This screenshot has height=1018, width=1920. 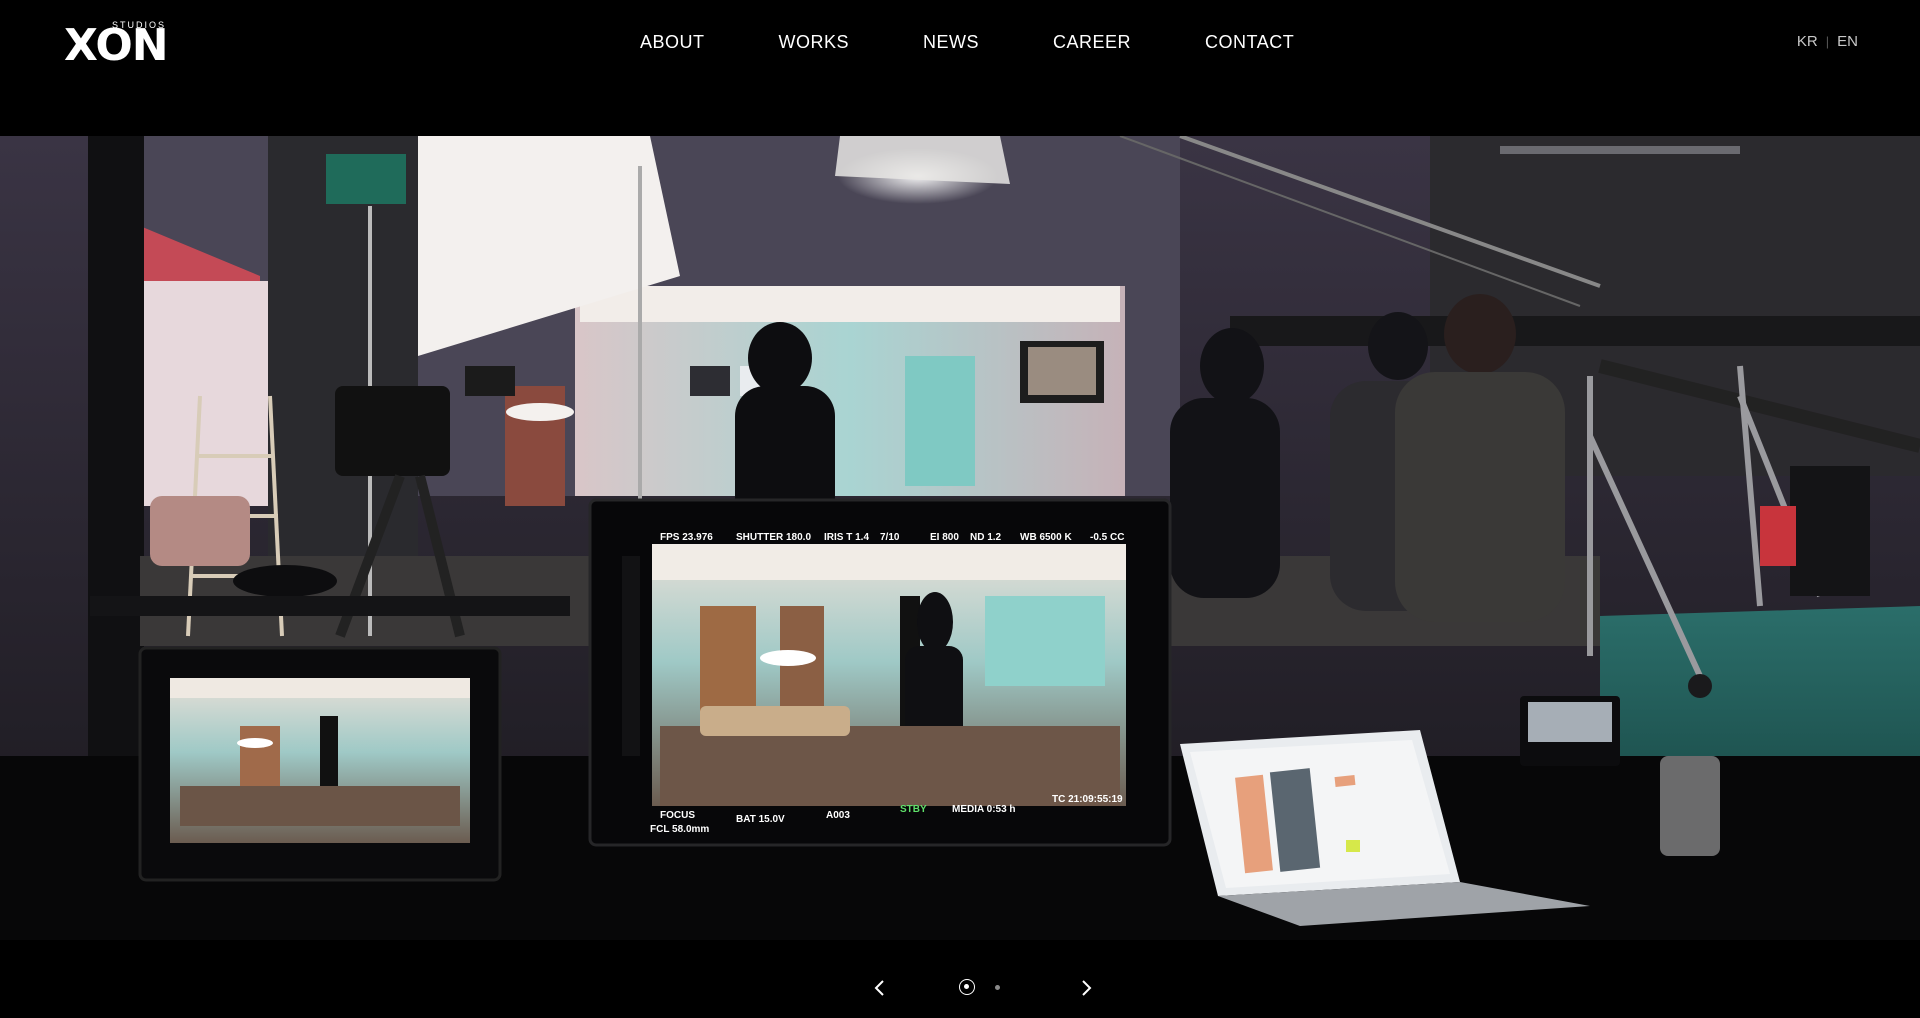 I want to click on chevron-right-icon, so click(x=1087, y=988).